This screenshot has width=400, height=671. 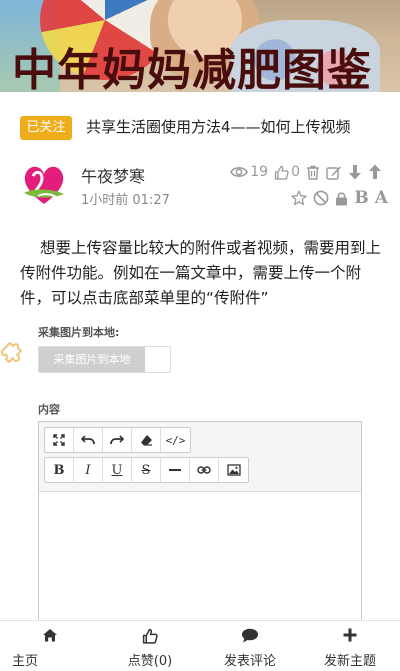 What do you see at coordinates (150, 646) in the screenshot?
I see `nav-like: 点赞(0)` at bounding box center [150, 646].